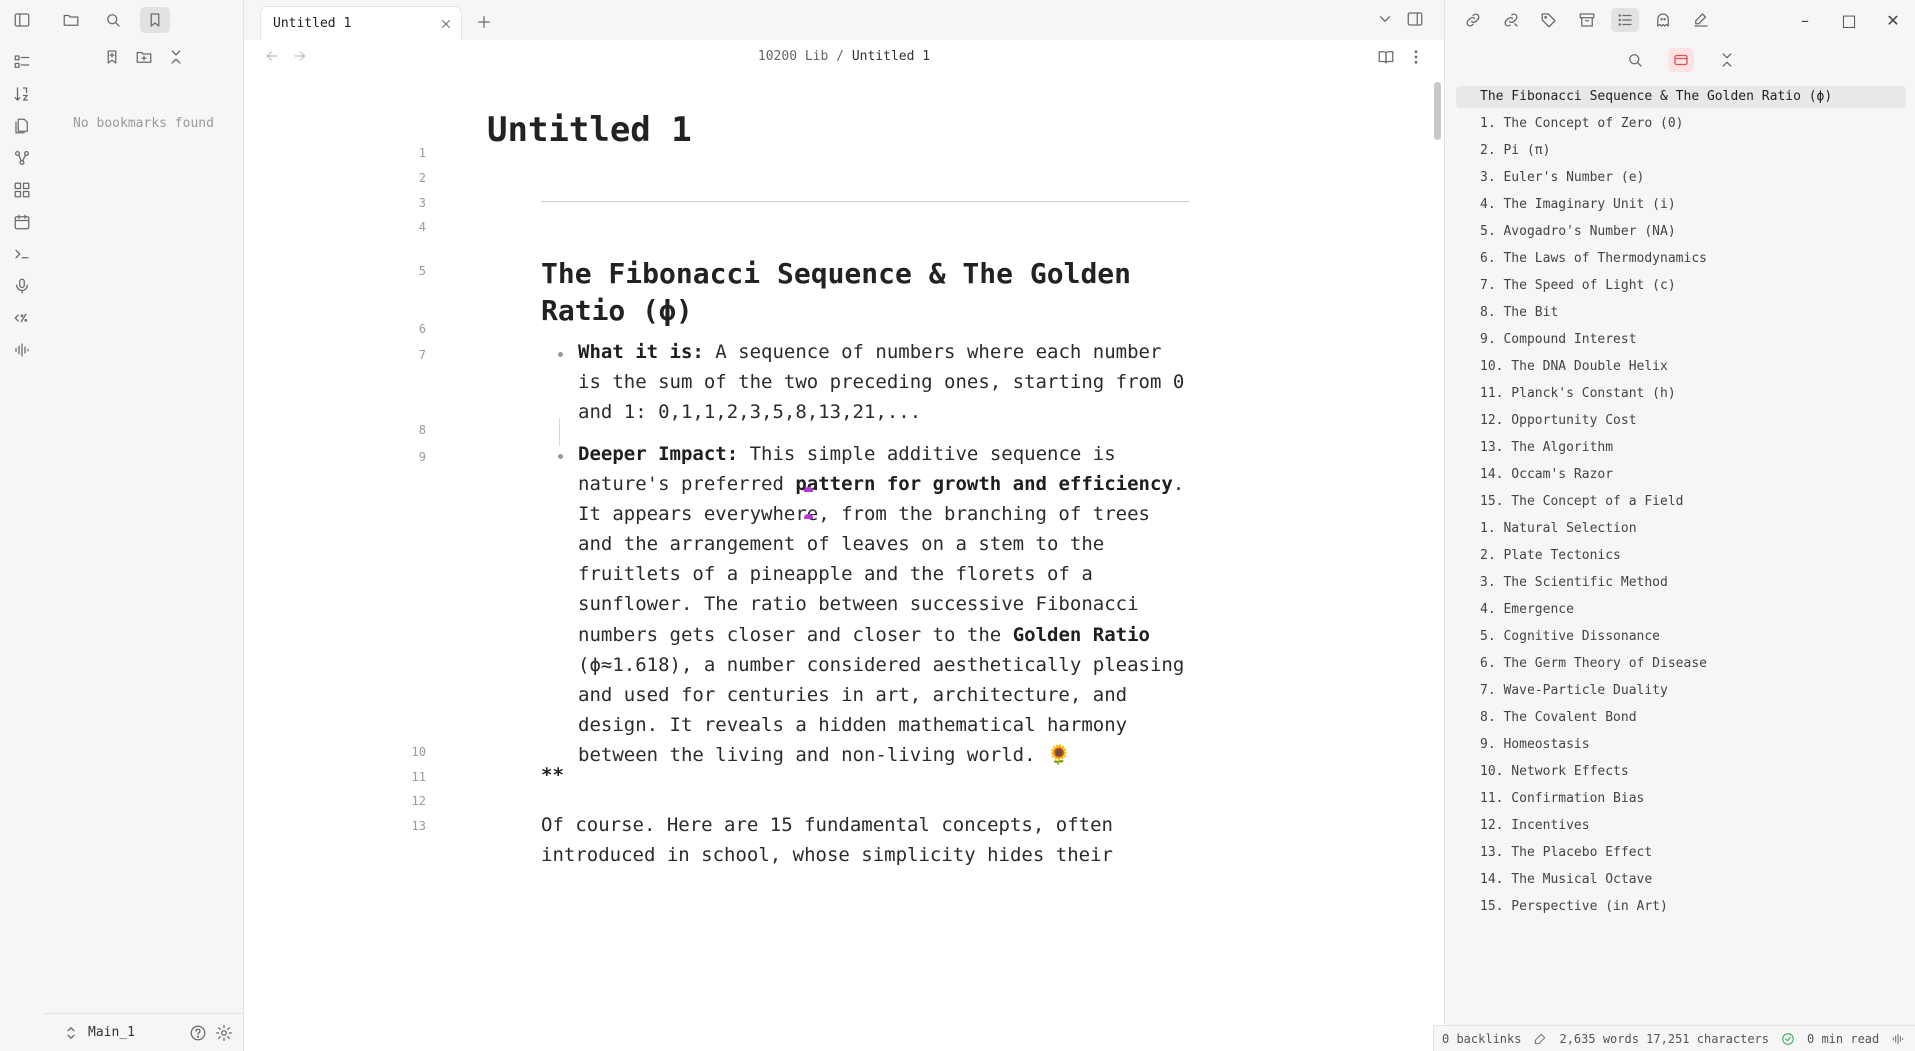 Image resolution: width=1915 pixels, height=1051 pixels. I want to click on breadcrumb-current: Untitled 1, so click(891, 56).